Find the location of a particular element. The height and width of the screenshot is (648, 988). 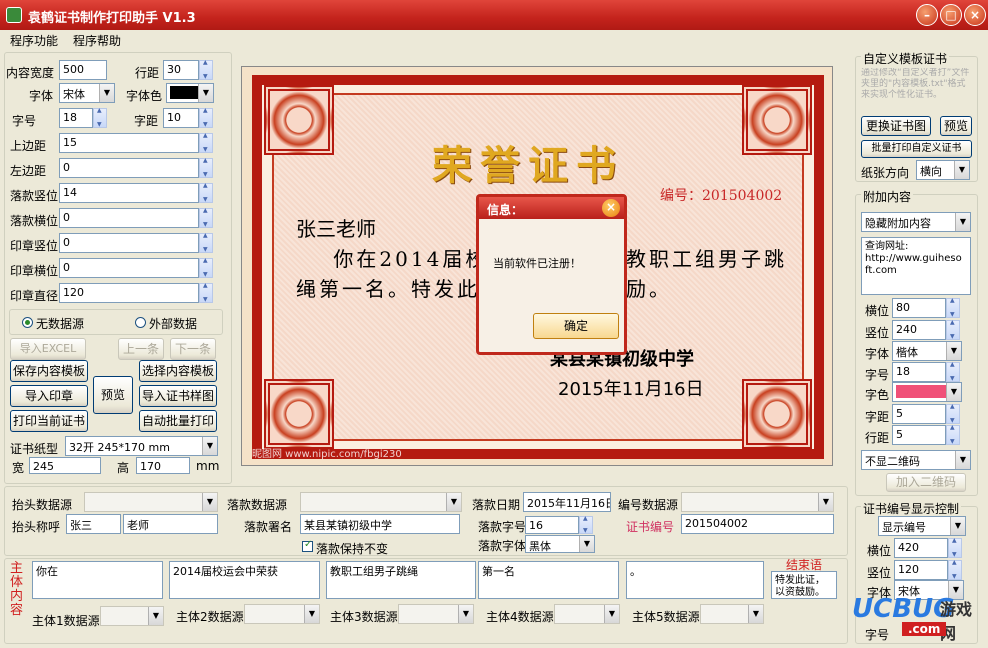

import-excel-button: 导入EXCEL is located at coordinates (48, 349).